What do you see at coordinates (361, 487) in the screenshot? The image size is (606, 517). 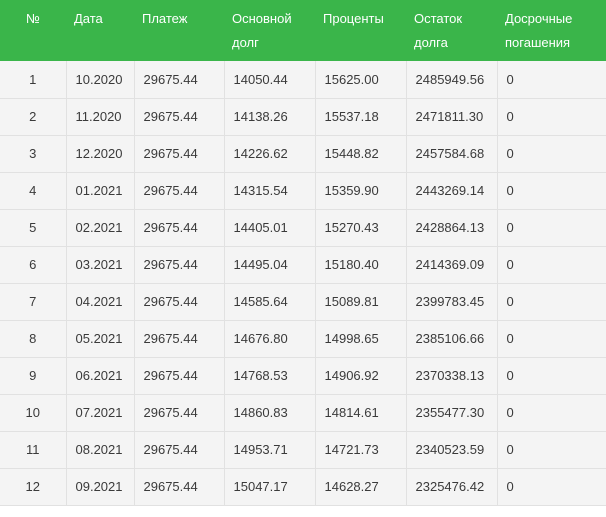 I see `cell-interest: 14628.27` at bounding box center [361, 487].